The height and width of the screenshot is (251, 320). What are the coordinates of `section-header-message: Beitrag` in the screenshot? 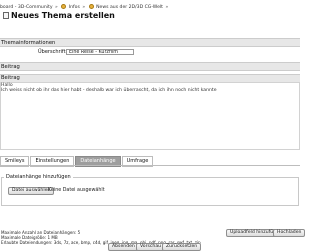 It's located at (150, 78).